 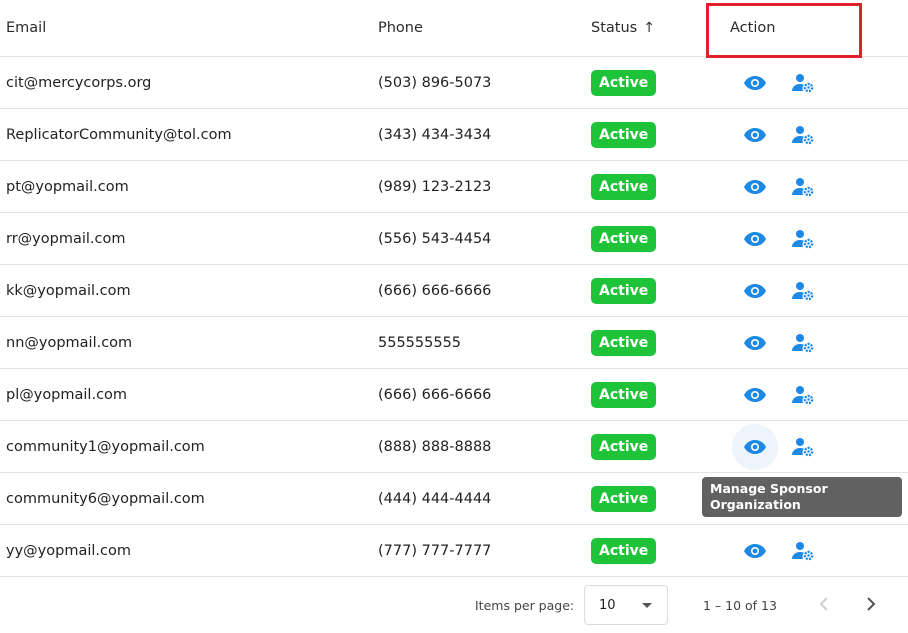 I want to click on phone-cell: (343) 434-3434, so click(x=435, y=135).